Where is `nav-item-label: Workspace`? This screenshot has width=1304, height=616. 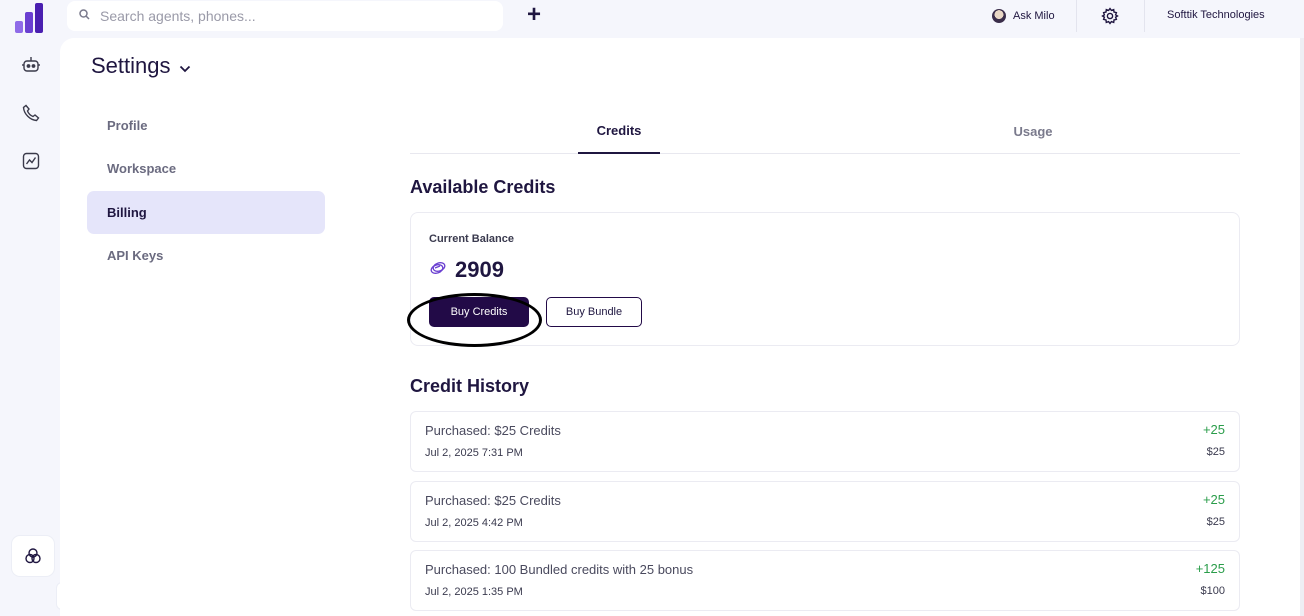
nav-item-label: Workspace is located at coordinates (142, 168).